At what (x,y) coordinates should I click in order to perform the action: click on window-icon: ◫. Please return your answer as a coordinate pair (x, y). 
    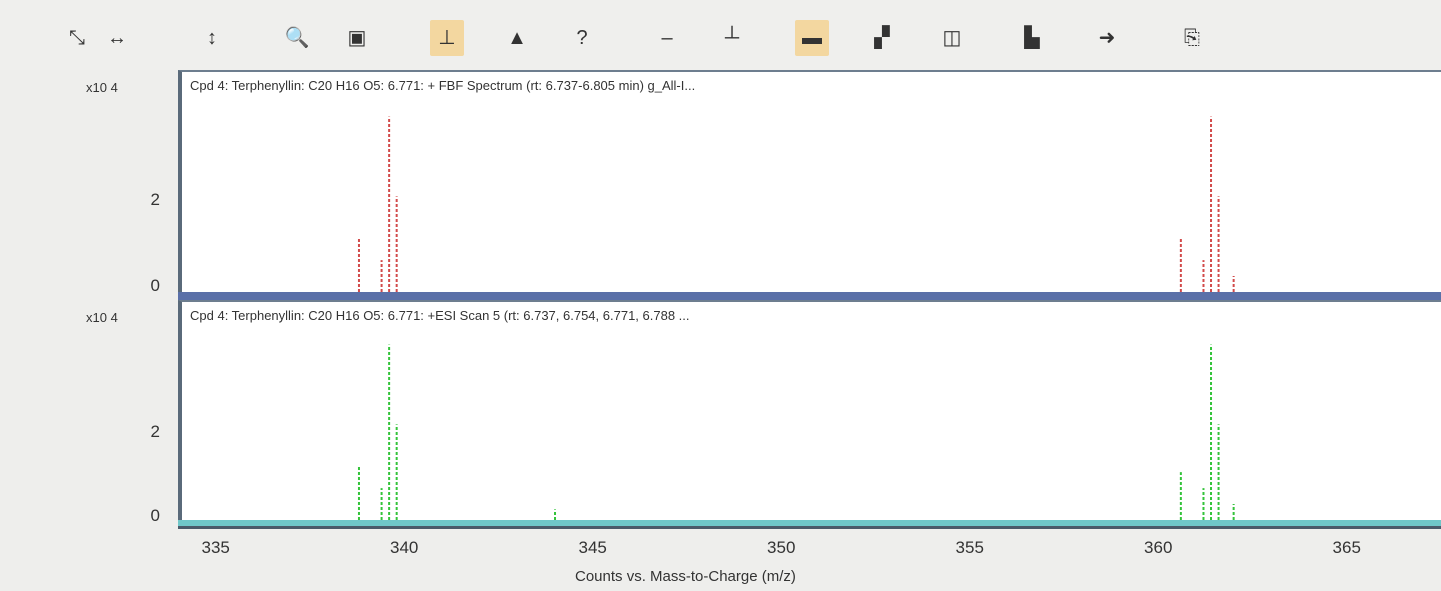
    Looking at the image, I should click on (952, 38).